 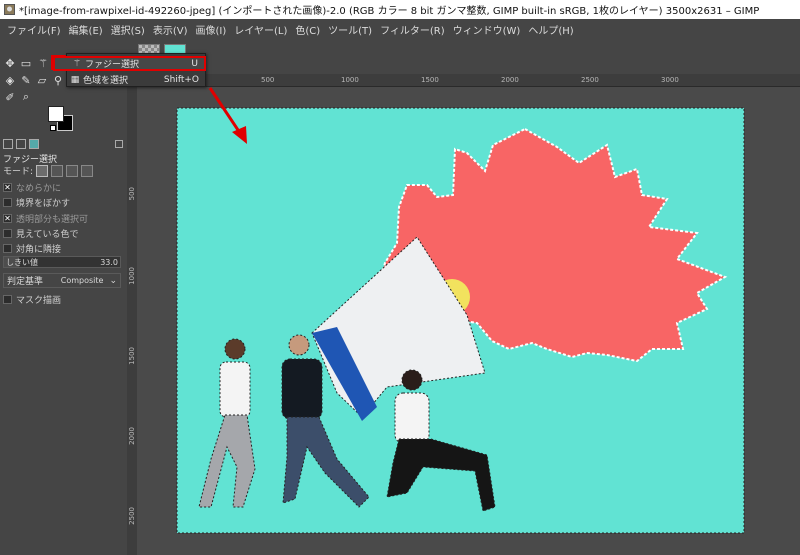 What do you see at coordinates (87, 170) in the screenshot?
I see `mode-intersect-icon` at bounding box center [87, 170].